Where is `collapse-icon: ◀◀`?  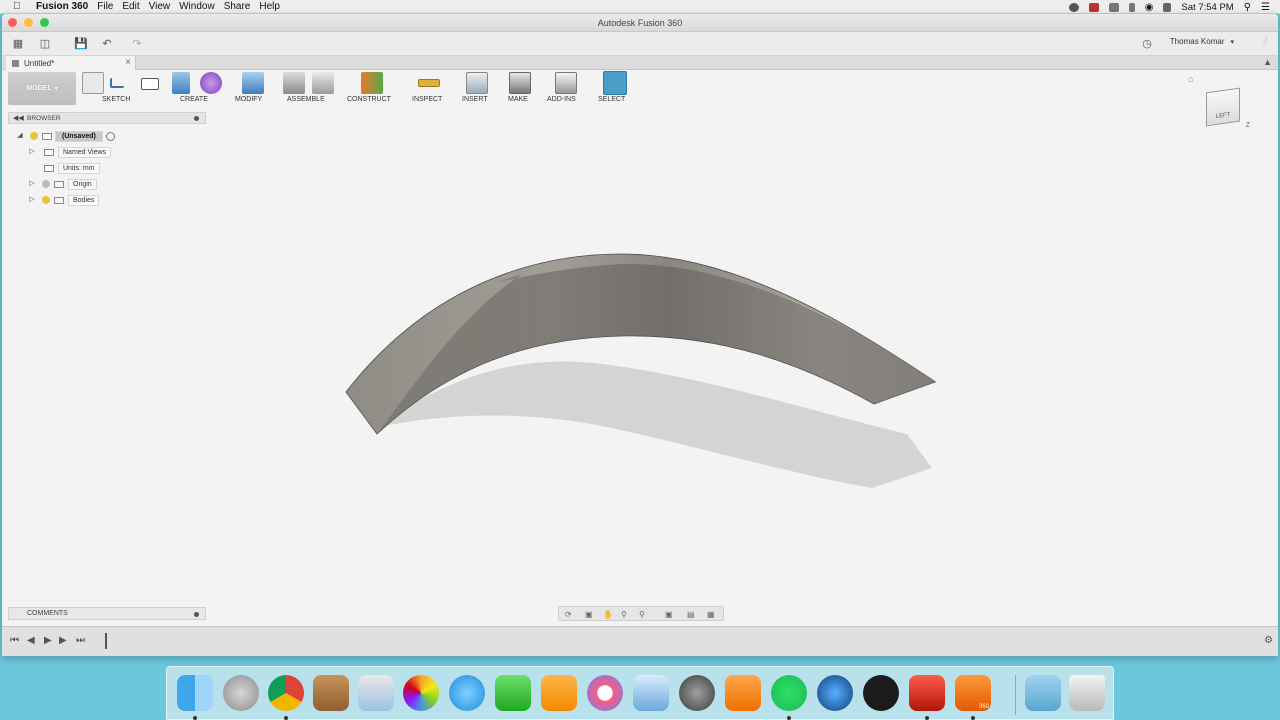 collapse-icon: ◀◀ is located at coordinates (18, 118).